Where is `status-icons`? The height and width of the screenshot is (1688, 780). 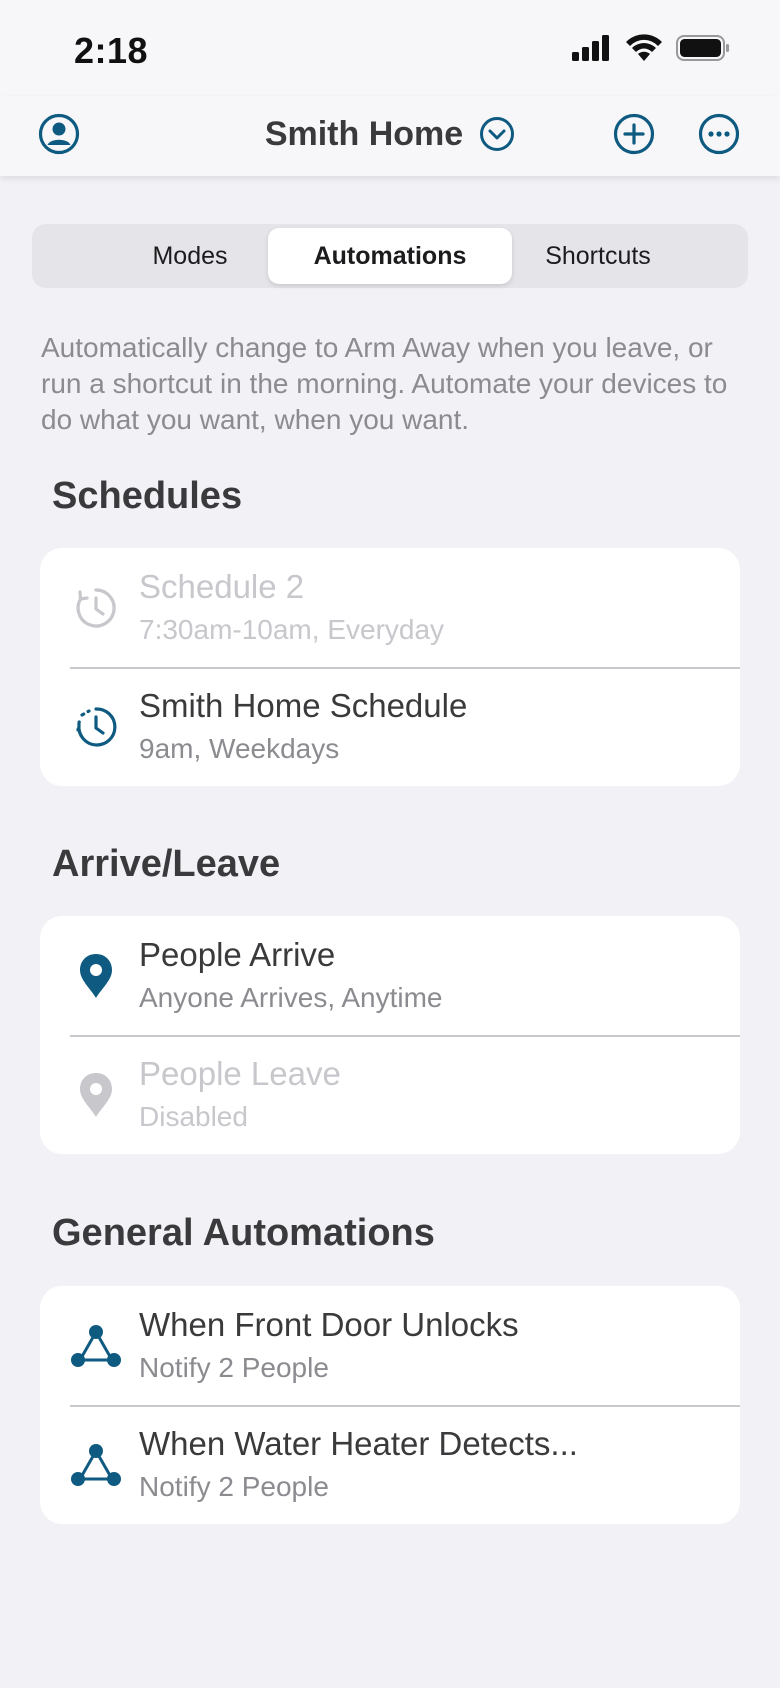 status-icons is located at coordinates (651, 48).